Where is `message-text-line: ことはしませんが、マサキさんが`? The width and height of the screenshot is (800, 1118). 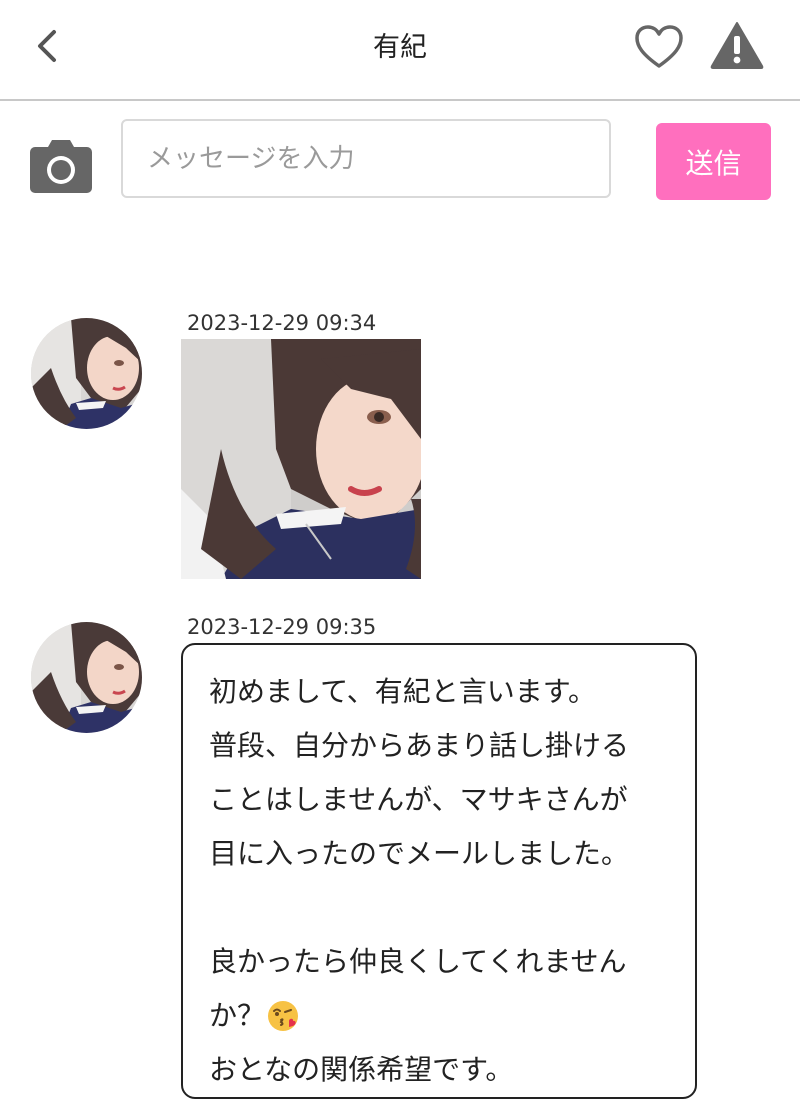 message-text-line: ことはしませんが、マサキさんが is located at coordinates (418, 799).